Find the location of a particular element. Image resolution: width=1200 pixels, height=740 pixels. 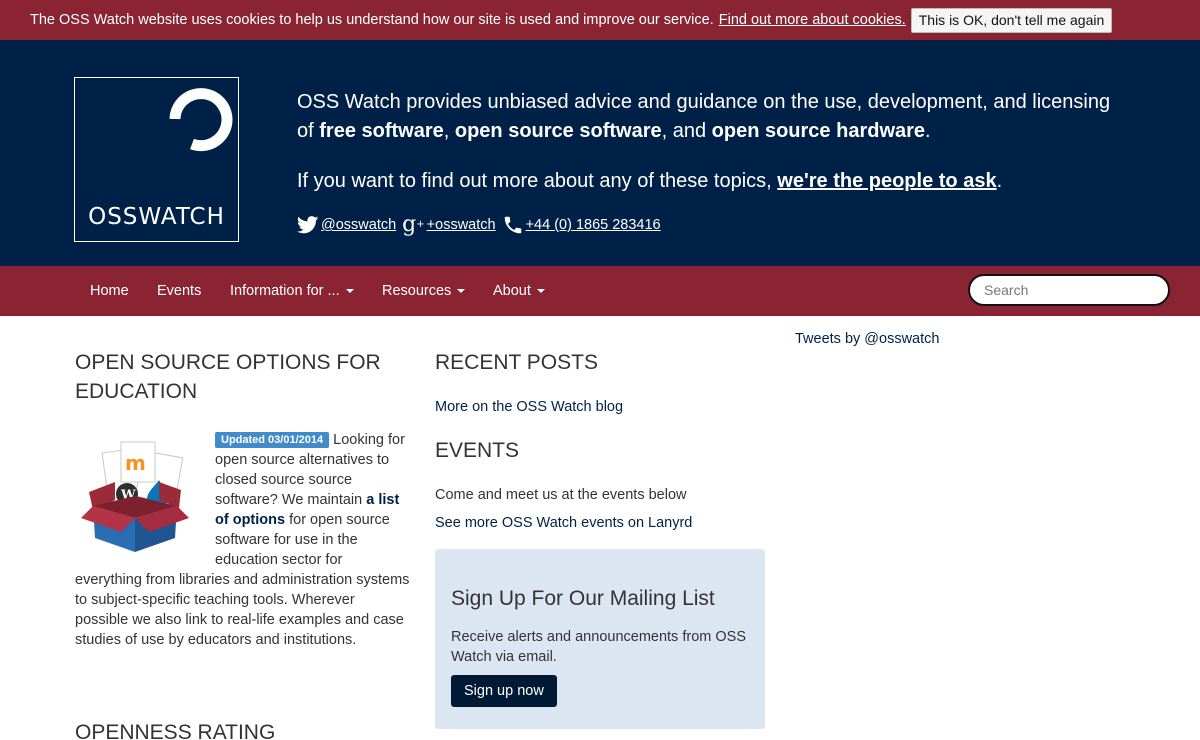

recent-posts-title: RECENT POSTS is located at coordinates (516, 362).